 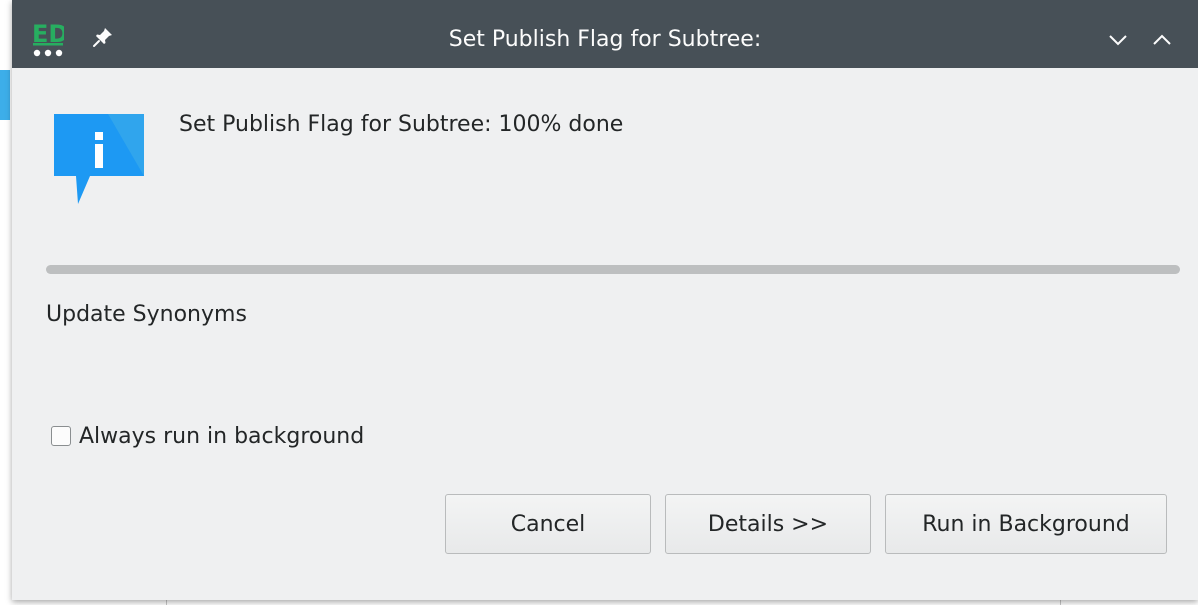 What do you see at coordinates (1026, 524) in the screenshot?
I see `run-in-background-button: Run in Background` at bounding box center [1026, 524].